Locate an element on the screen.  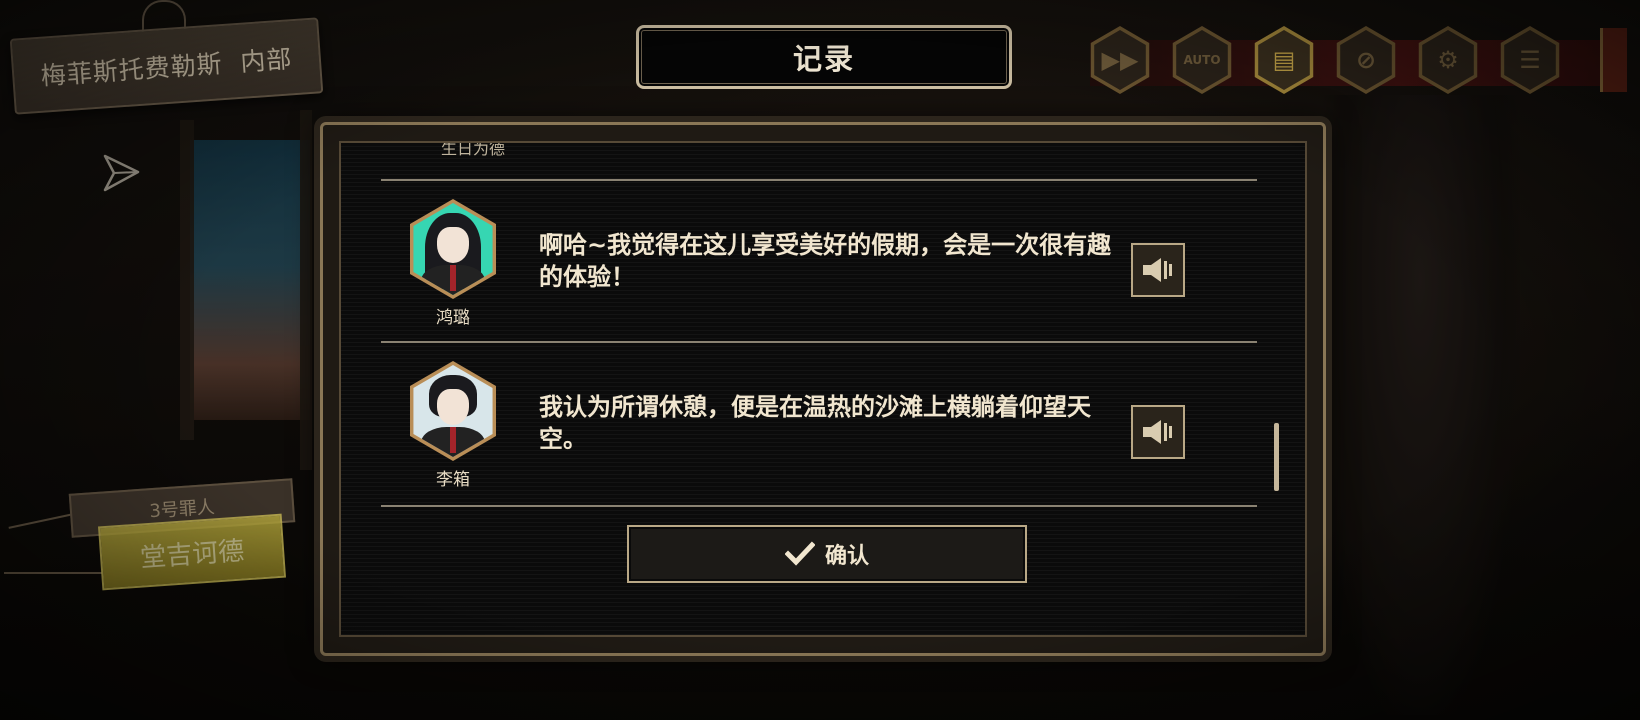
fast-forward-icon: ▶▶ is located at coordinates (1120, 60).